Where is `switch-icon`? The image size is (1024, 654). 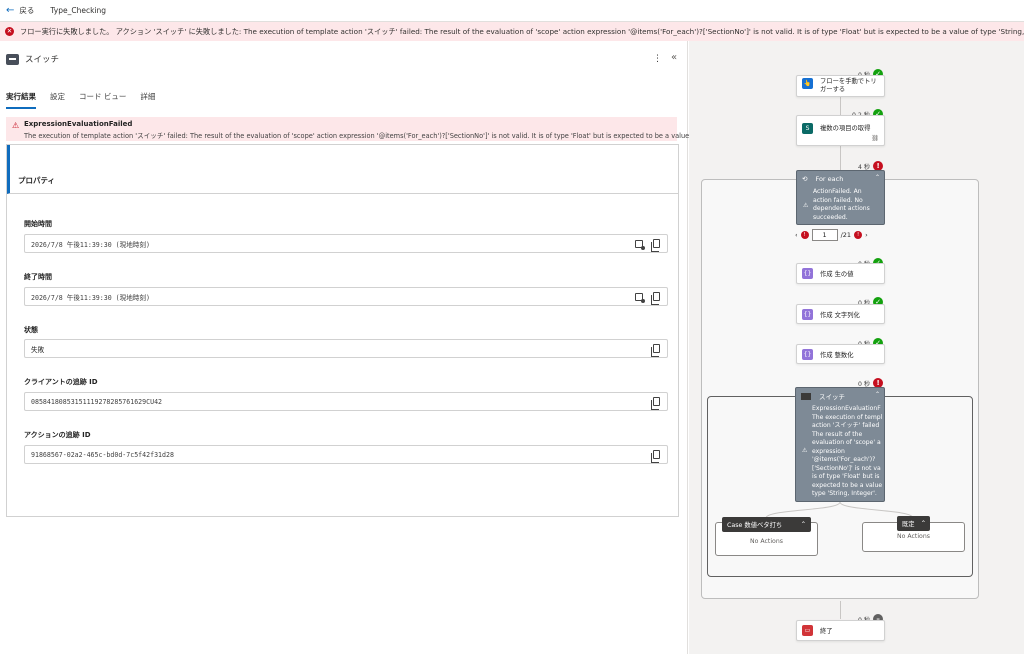 switch-icon is located at coordinates (12, 59).